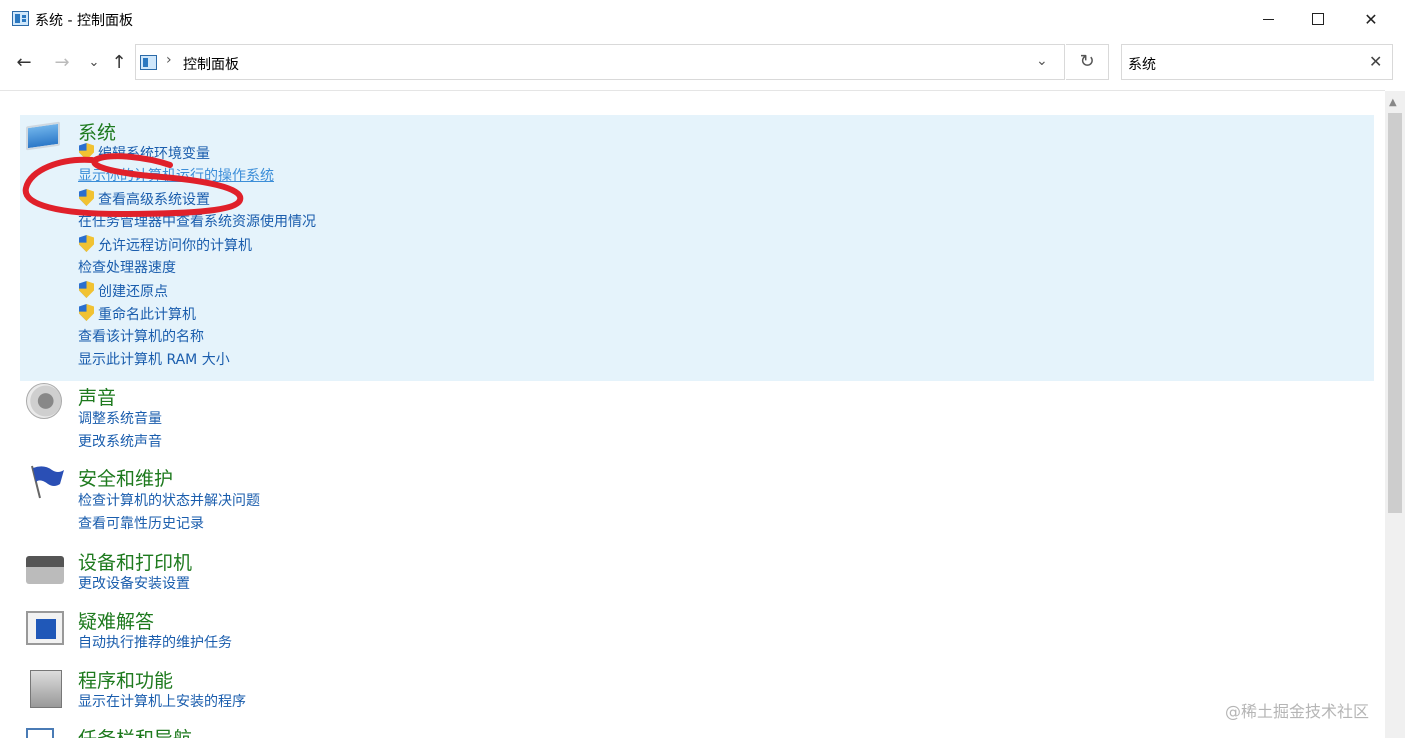 Image resolution: width=1405 pixels, height=738 pixels. What do you see at coordinates (162, 702) in the screenshot?
I see `link-installed-programs: 显示在计算机上安装的程序` at bounding box center [162, 702].